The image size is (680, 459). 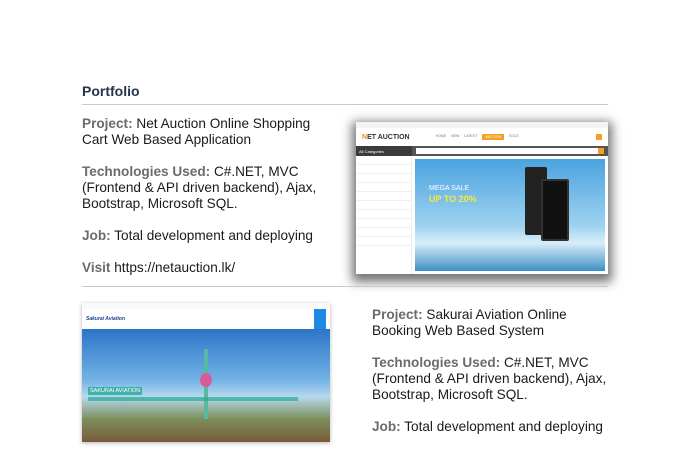 What do you see at coordinates (386, 137) in the screenshot?
I see `netauction-logo: NET AUCTION` at bounding box center [386, 137].